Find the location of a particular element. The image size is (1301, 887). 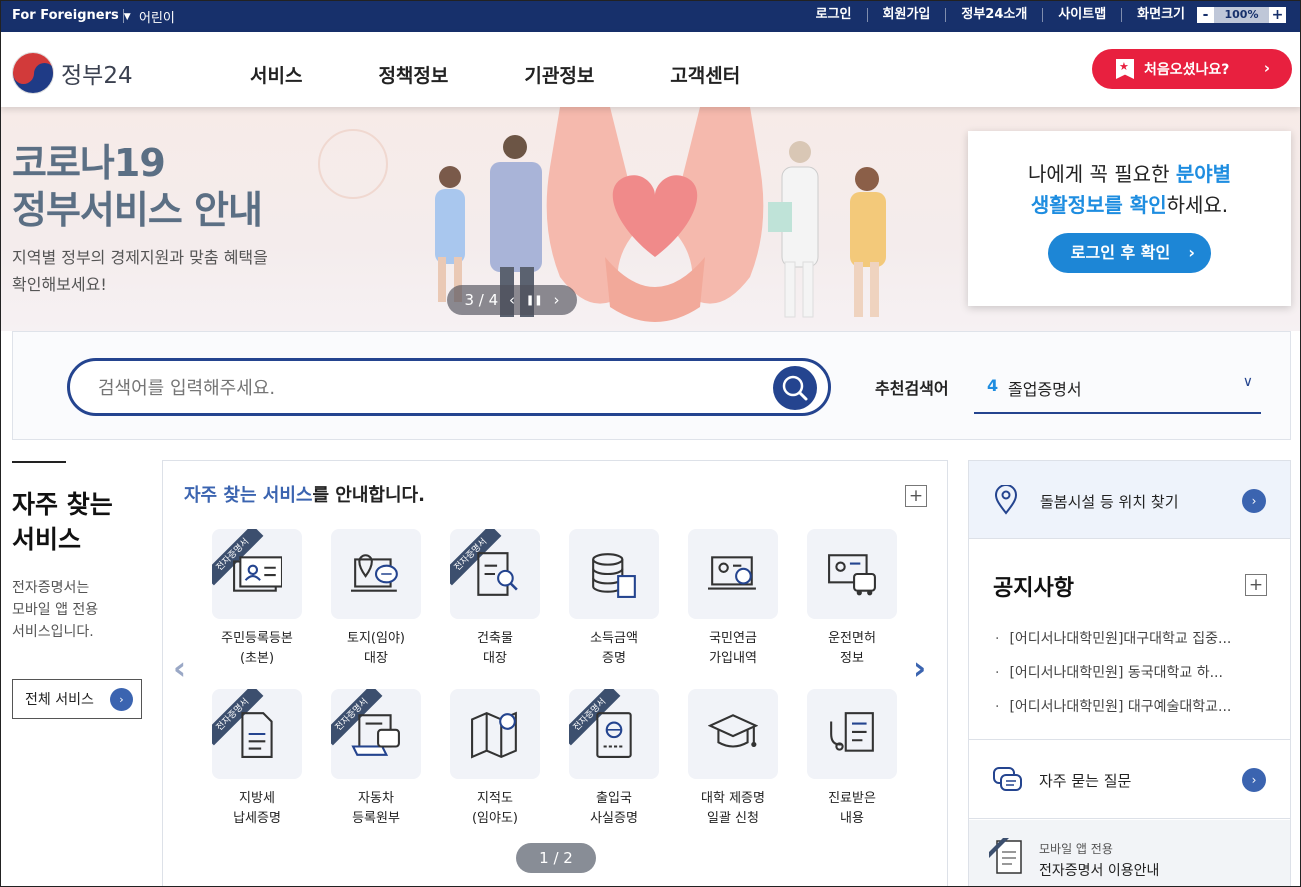

banner-page-indicator: 3 / 4 is located at coordinates (481, 300).